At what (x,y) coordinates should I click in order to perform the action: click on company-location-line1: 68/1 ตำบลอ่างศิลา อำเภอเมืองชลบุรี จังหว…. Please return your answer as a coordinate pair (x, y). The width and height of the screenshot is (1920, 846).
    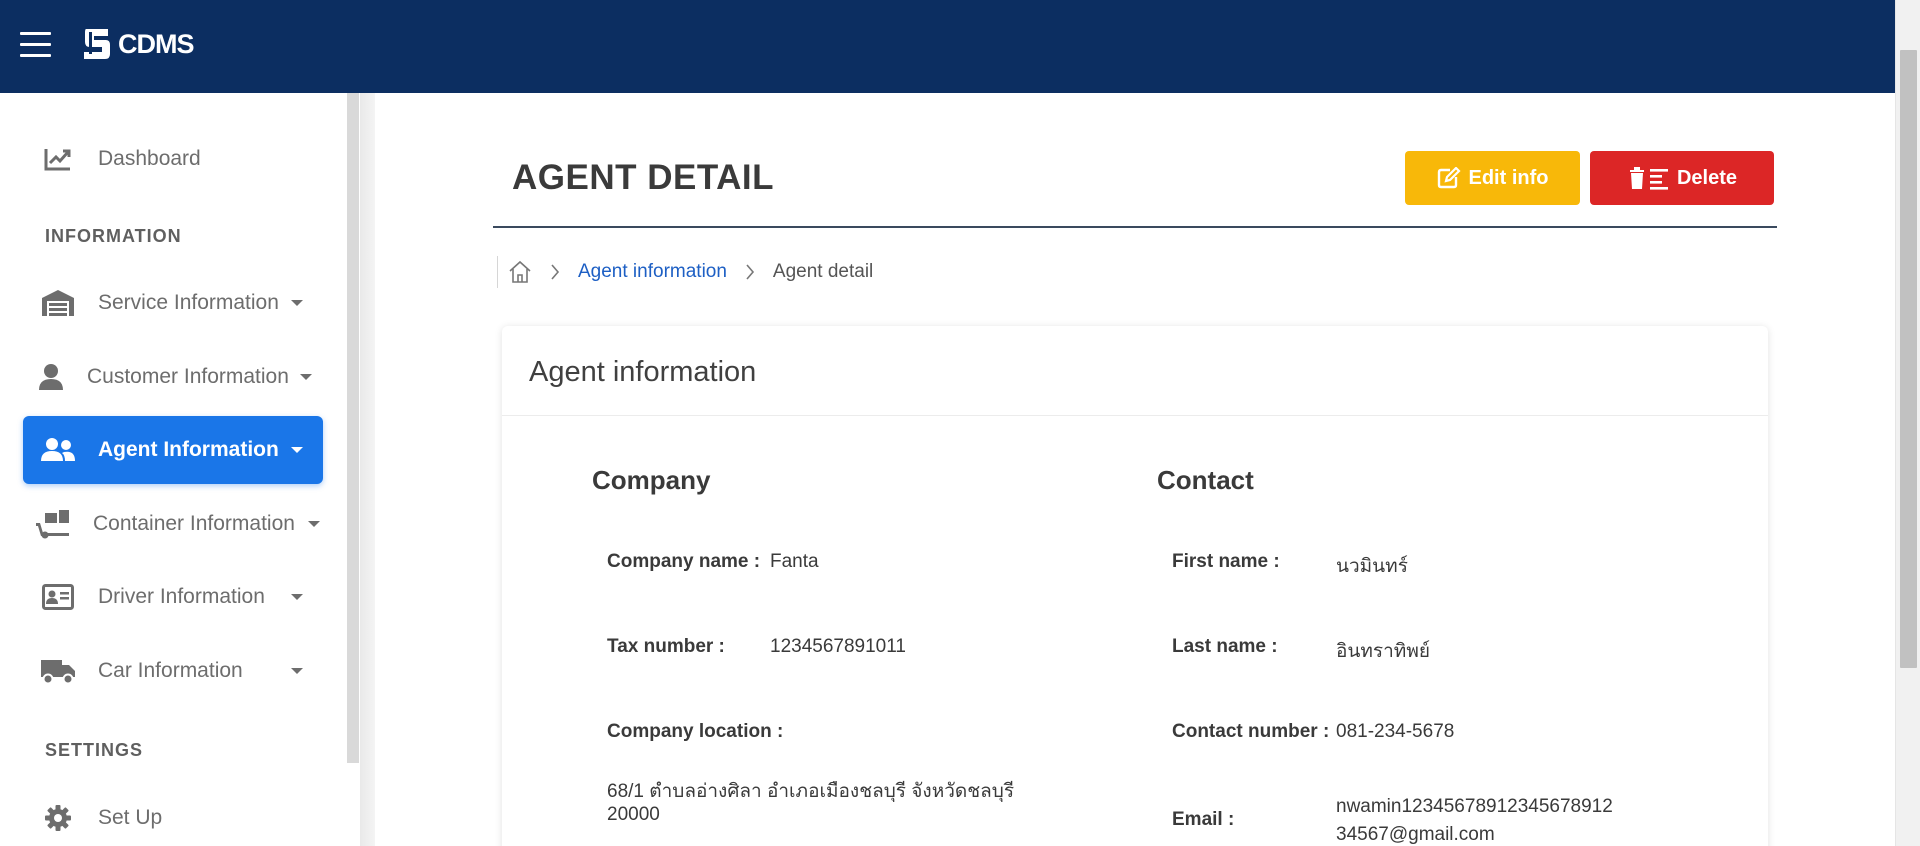
    Looking at the image, I should click on (811, 791).